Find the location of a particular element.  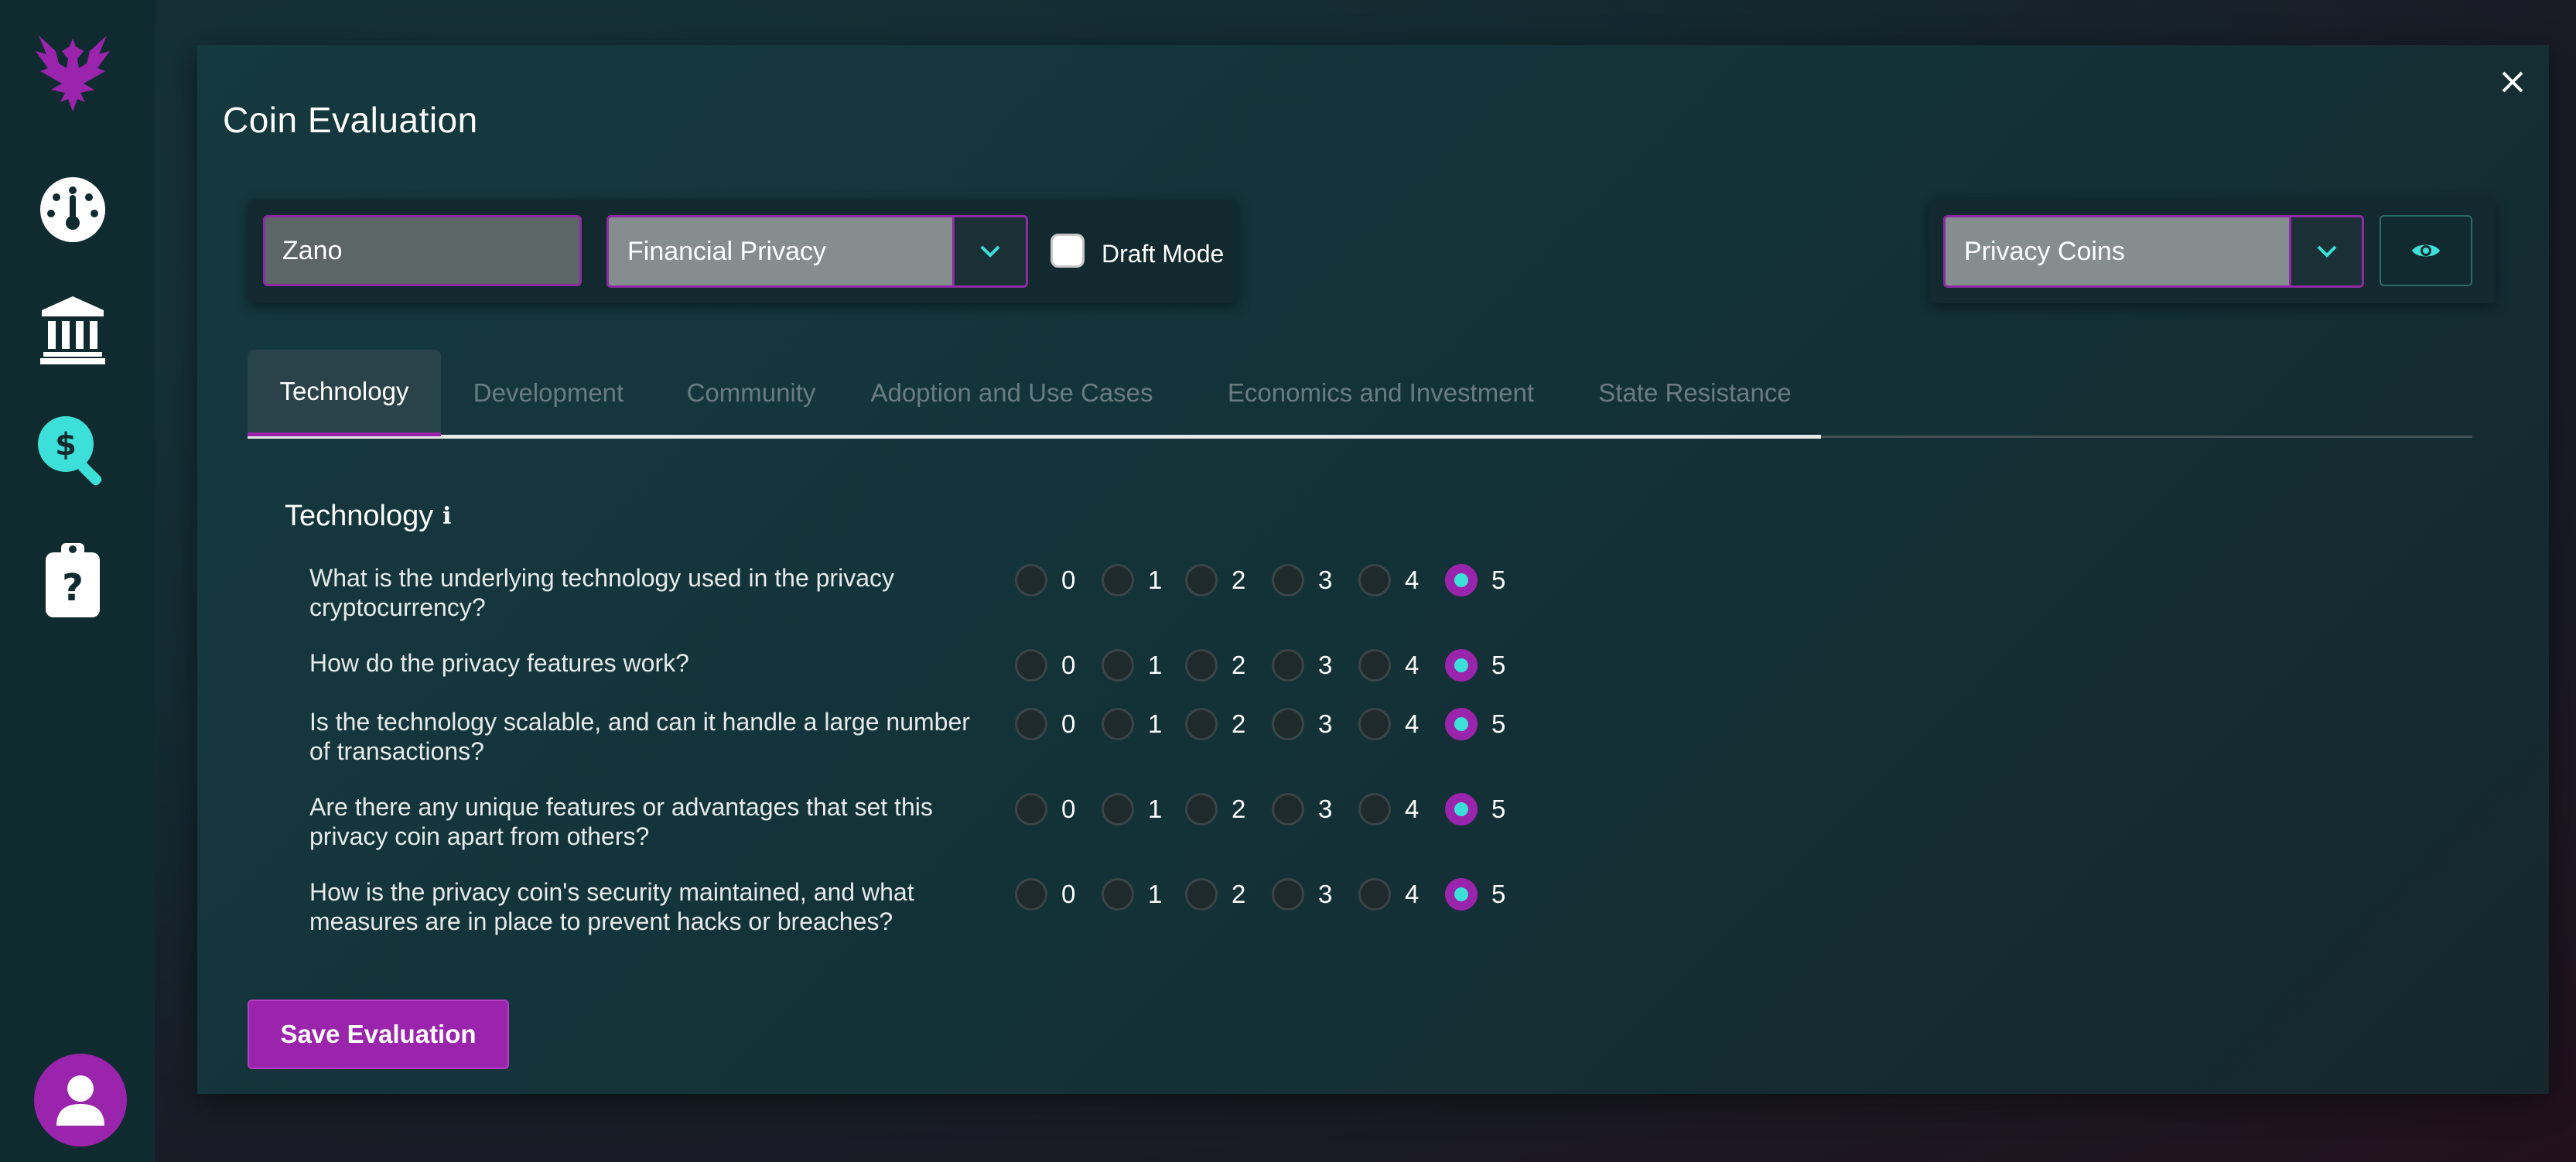

tab-adoption-and-use-cases: Adoption and Use Cases is located at coordinates (1012, 393).